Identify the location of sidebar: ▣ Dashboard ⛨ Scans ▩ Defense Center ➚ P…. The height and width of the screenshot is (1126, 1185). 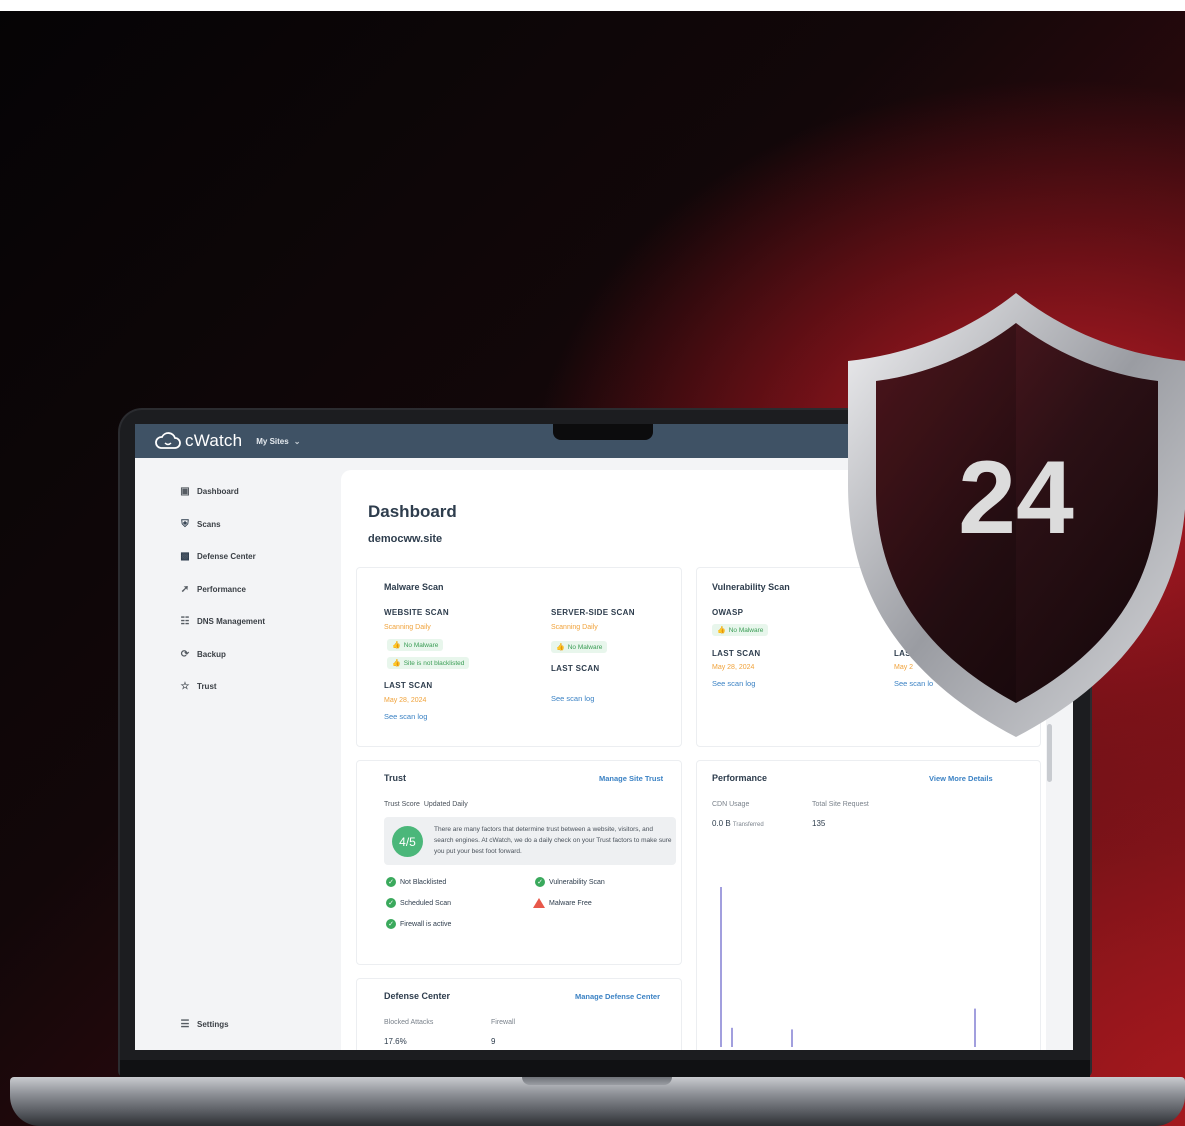
(237, 754).